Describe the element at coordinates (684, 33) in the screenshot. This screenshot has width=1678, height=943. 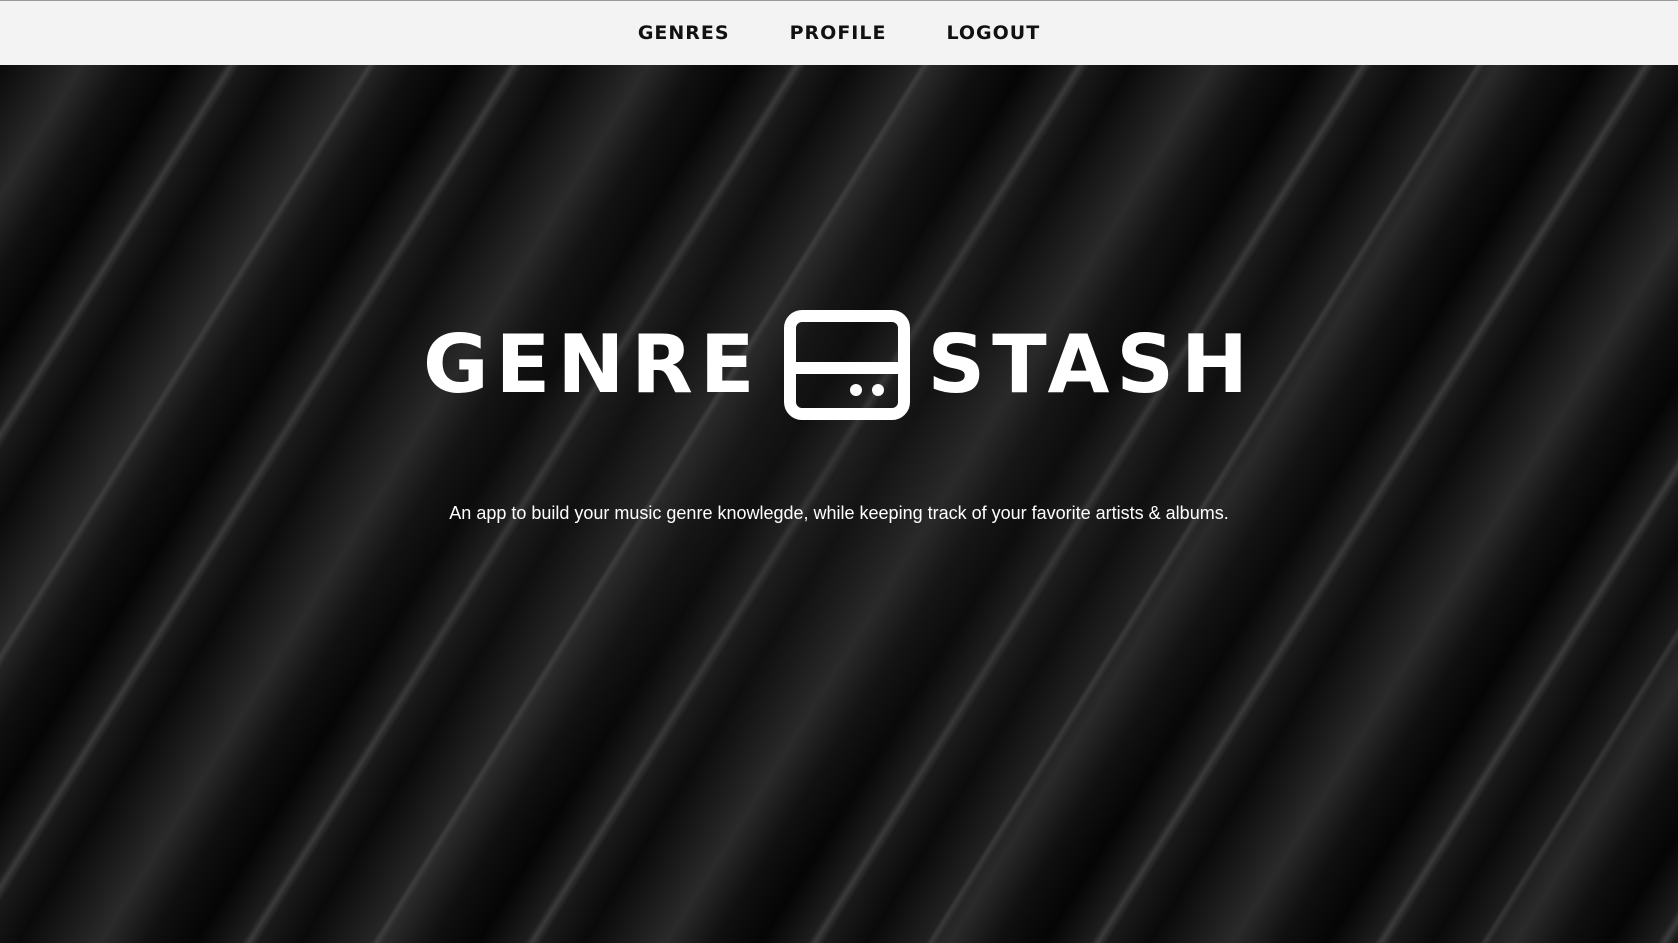
I see `nav-link-genres: GENRES` at that location.